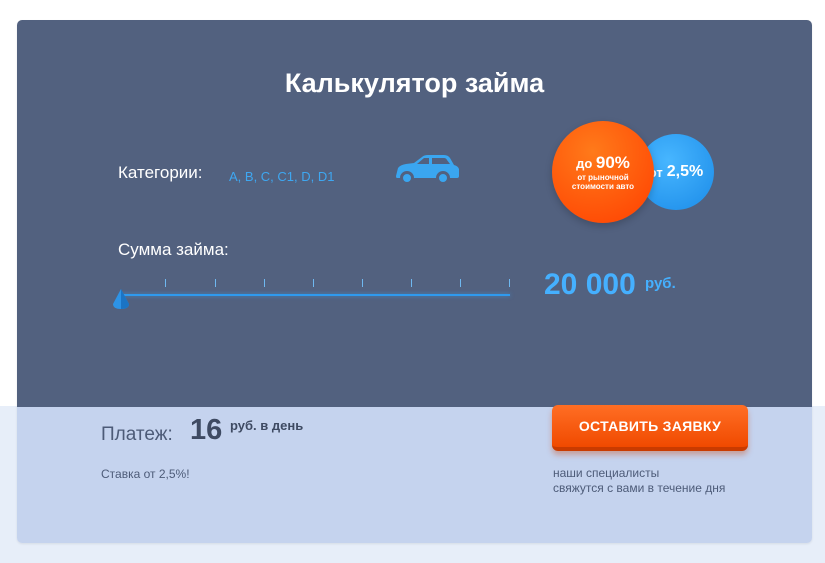 This screenshot has height=563, width=825. Describe the element at coordinates (584, 163) in the screenshot. I see `percentage-prefix: до` at that location.